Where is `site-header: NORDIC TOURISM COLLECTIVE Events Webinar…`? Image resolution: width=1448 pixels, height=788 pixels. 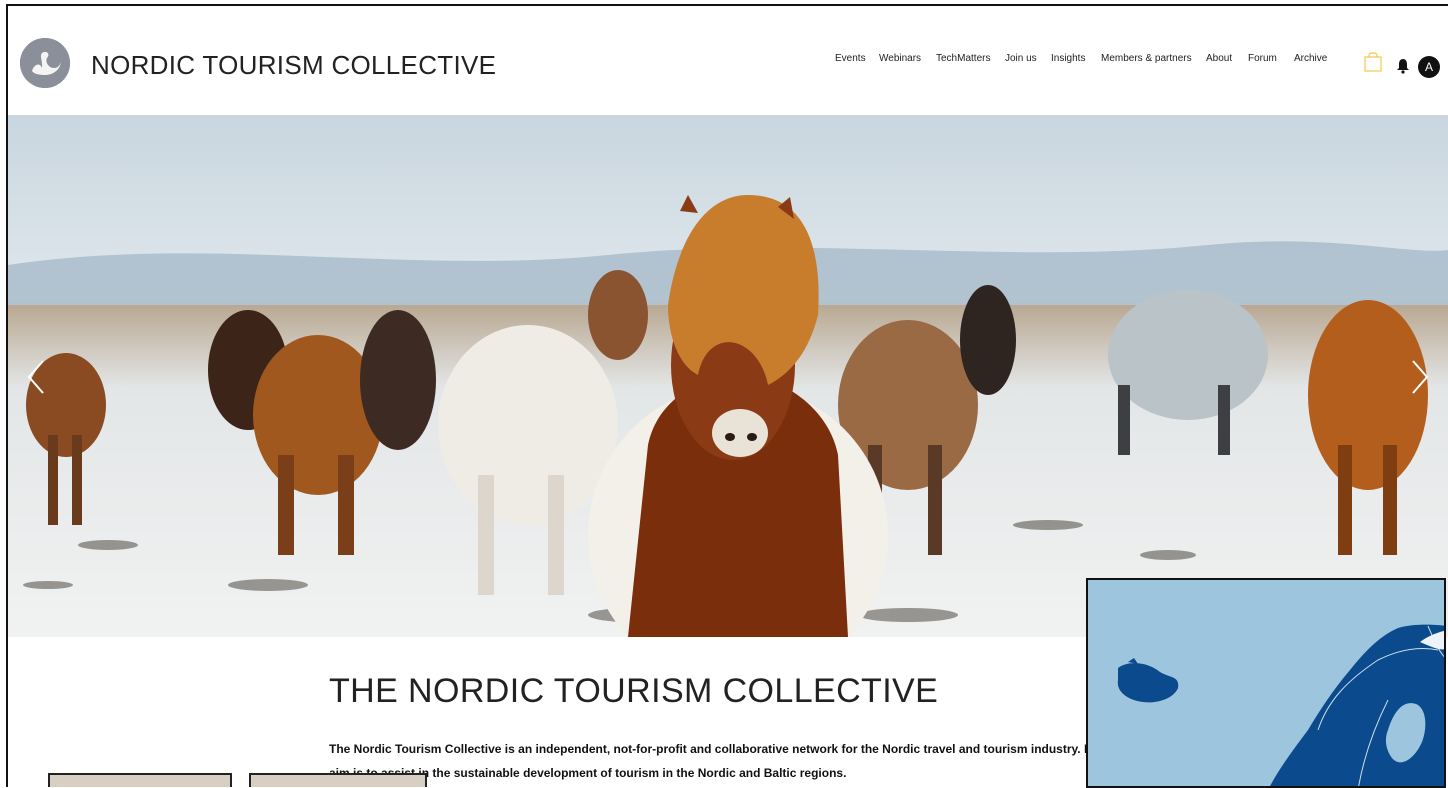 site-header: NORDIC TOURISM COLLECTIVE Events Webinar… is located at coordinates (728, 60).